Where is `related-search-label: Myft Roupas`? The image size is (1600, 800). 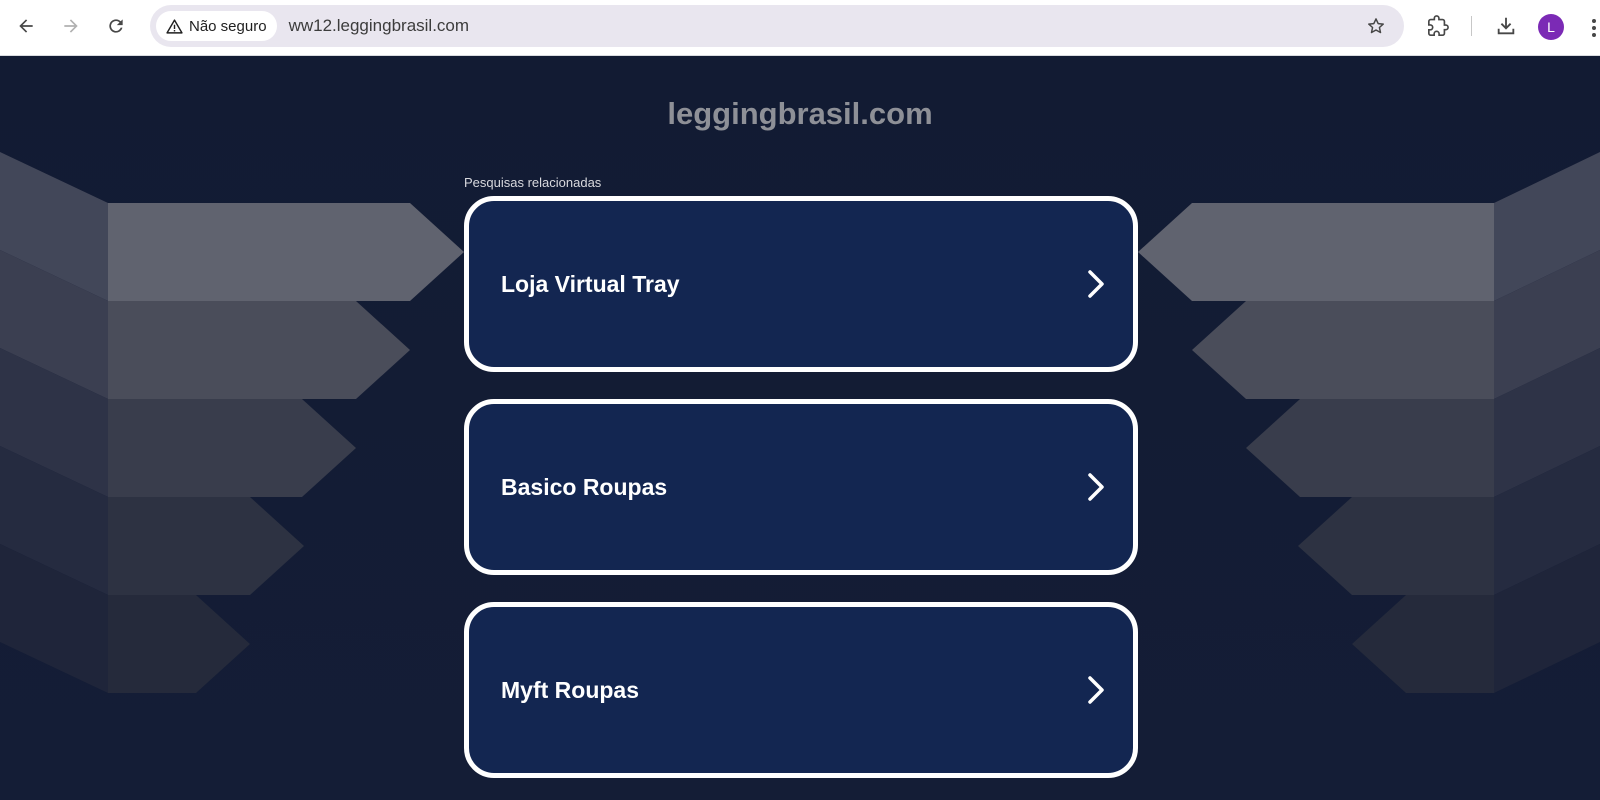 related-search-label: Myft Roupas is located at coordinates (570, 689).